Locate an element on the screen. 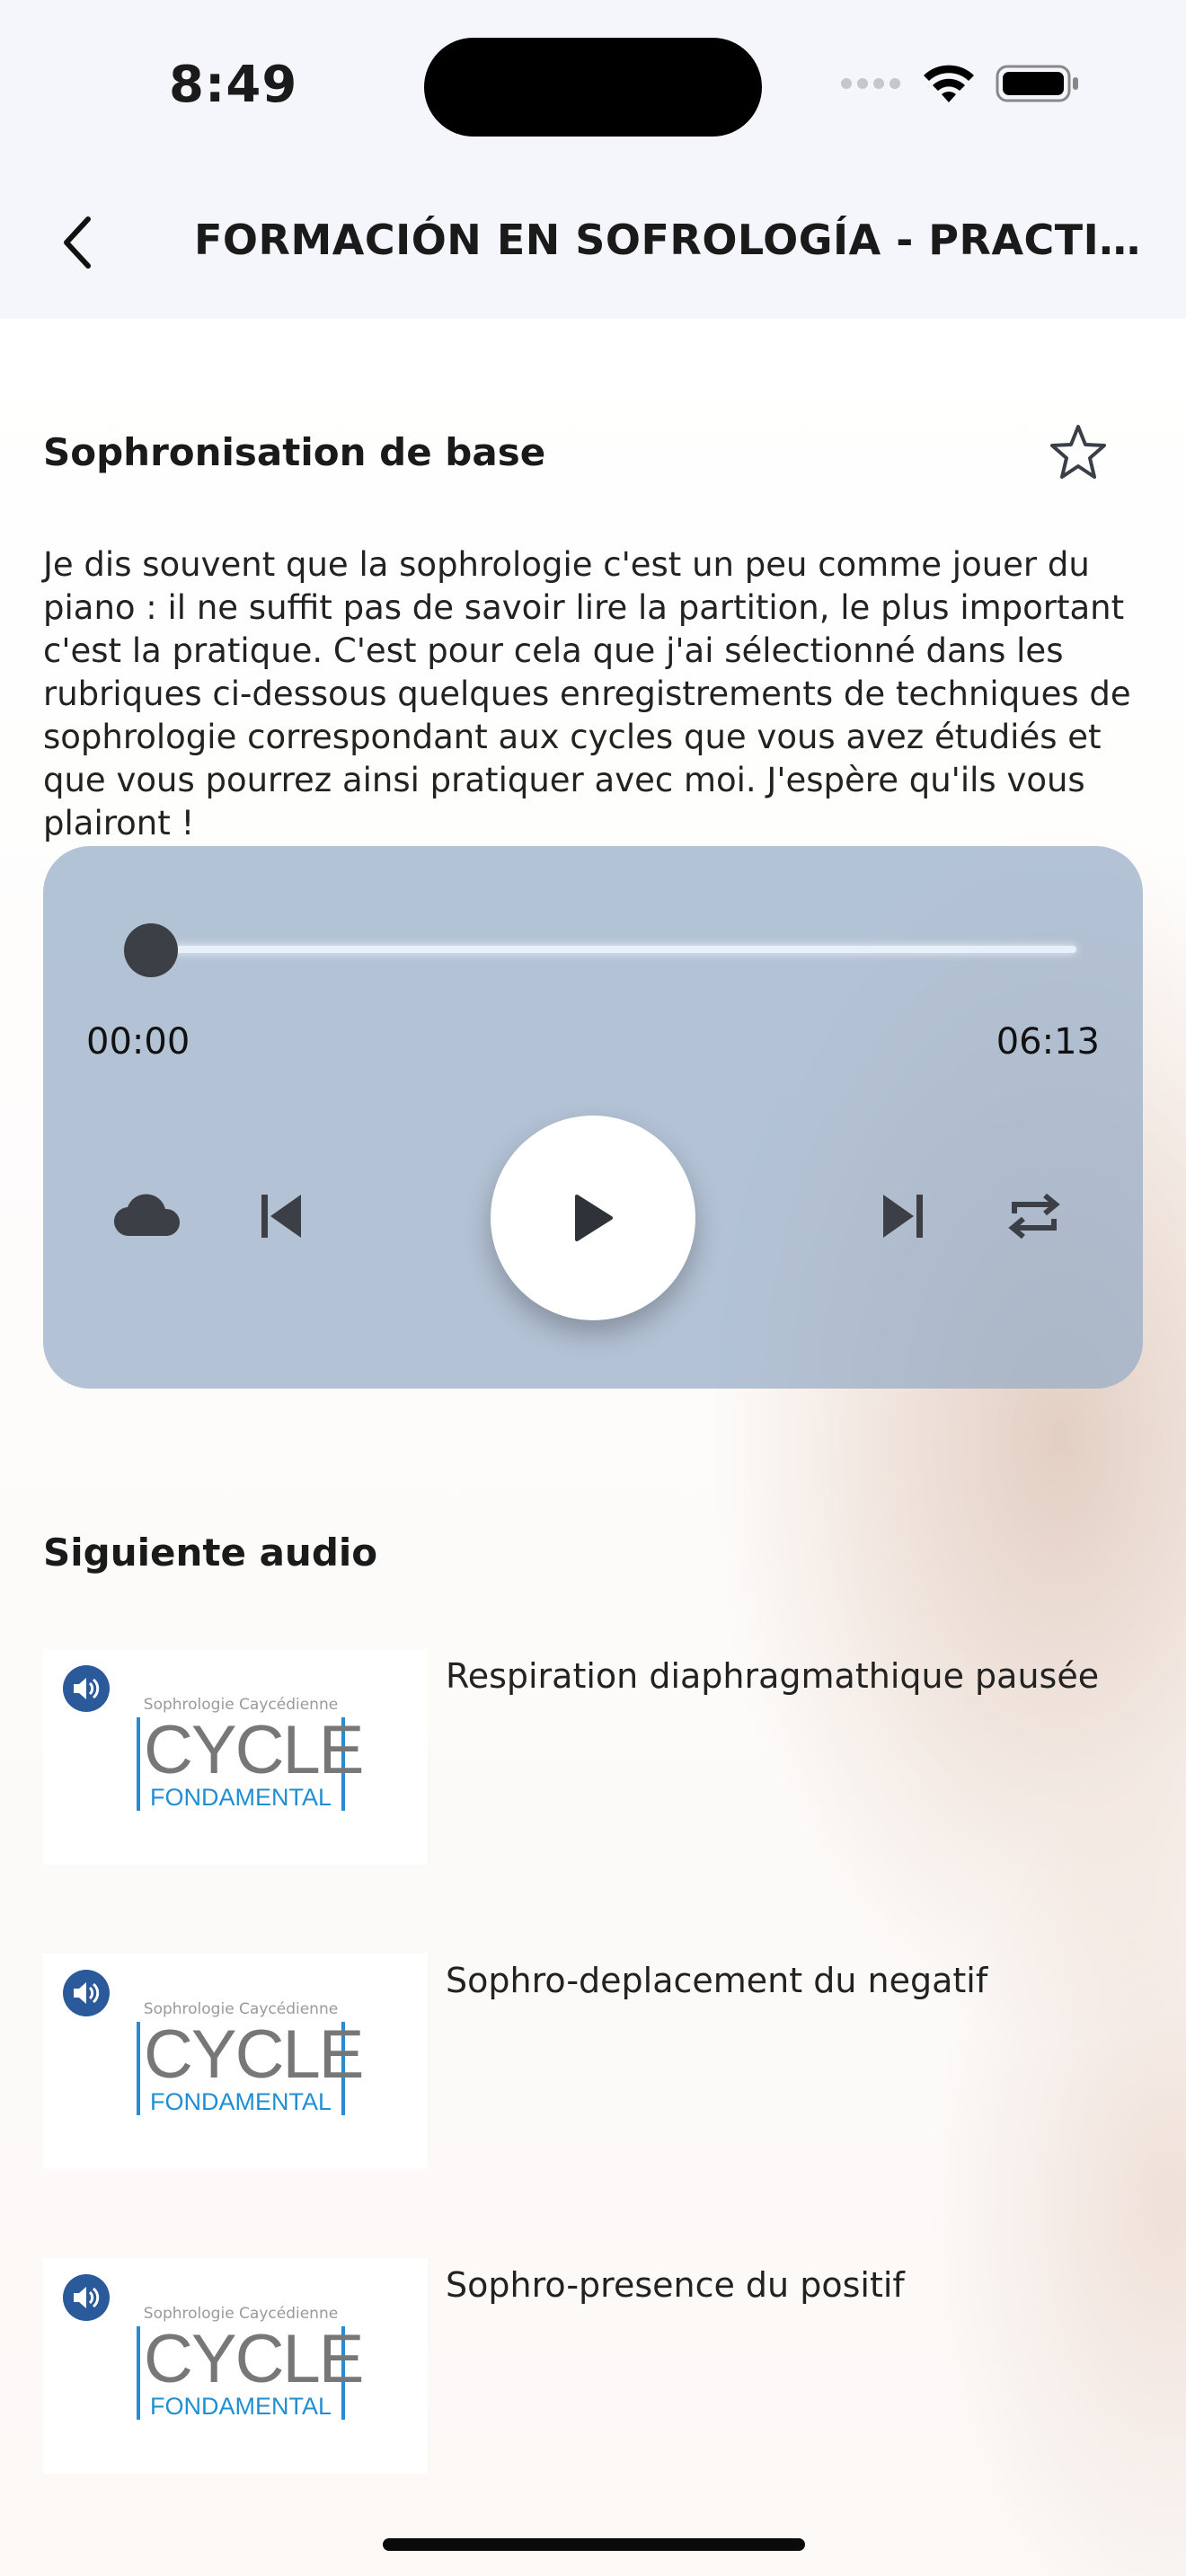 This screenshot has height=2576, width=1186. progress-track is located at coordinates (613, 949).